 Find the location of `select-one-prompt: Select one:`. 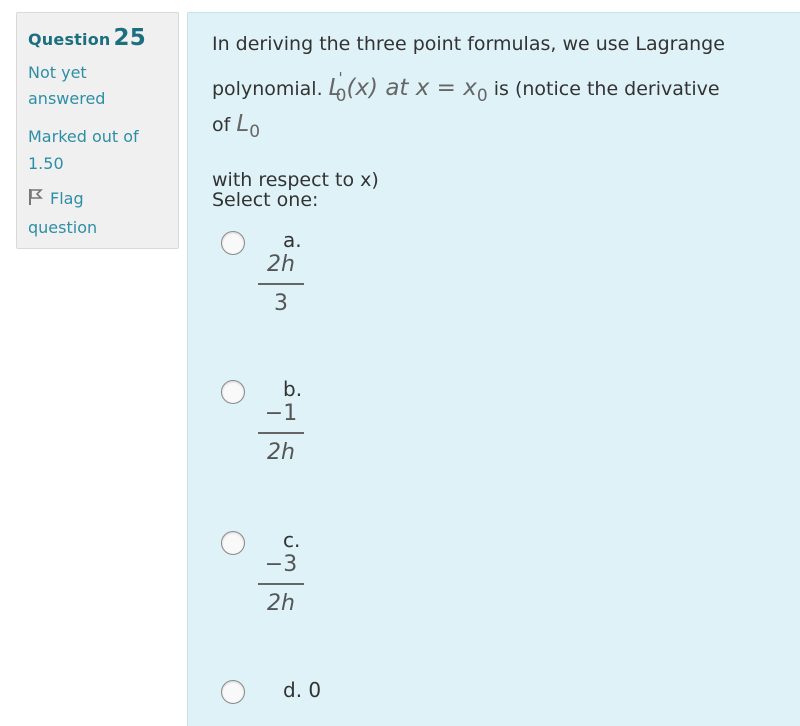

select-one-prompt: Select one: is located at coordinates (265, 200).